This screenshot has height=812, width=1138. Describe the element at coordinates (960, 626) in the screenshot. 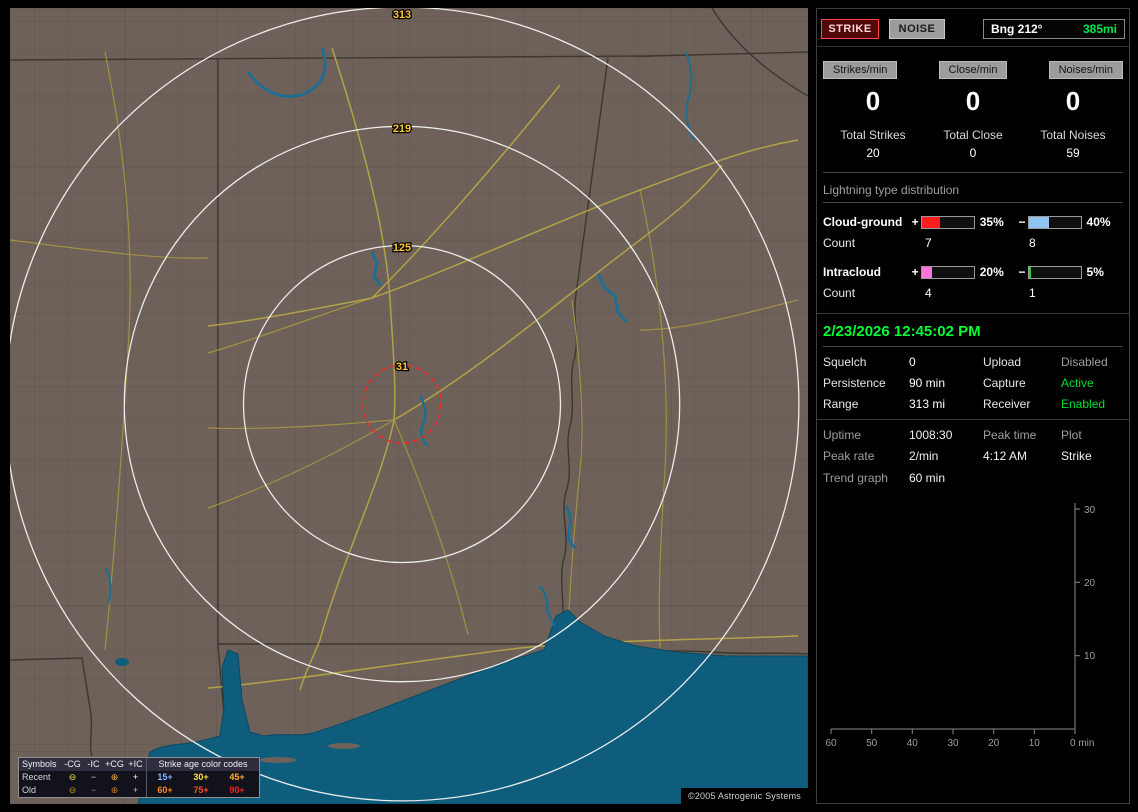

I see `trend-graph: 30 20 10 60 50 40 30 20 10 0 min` at that location.